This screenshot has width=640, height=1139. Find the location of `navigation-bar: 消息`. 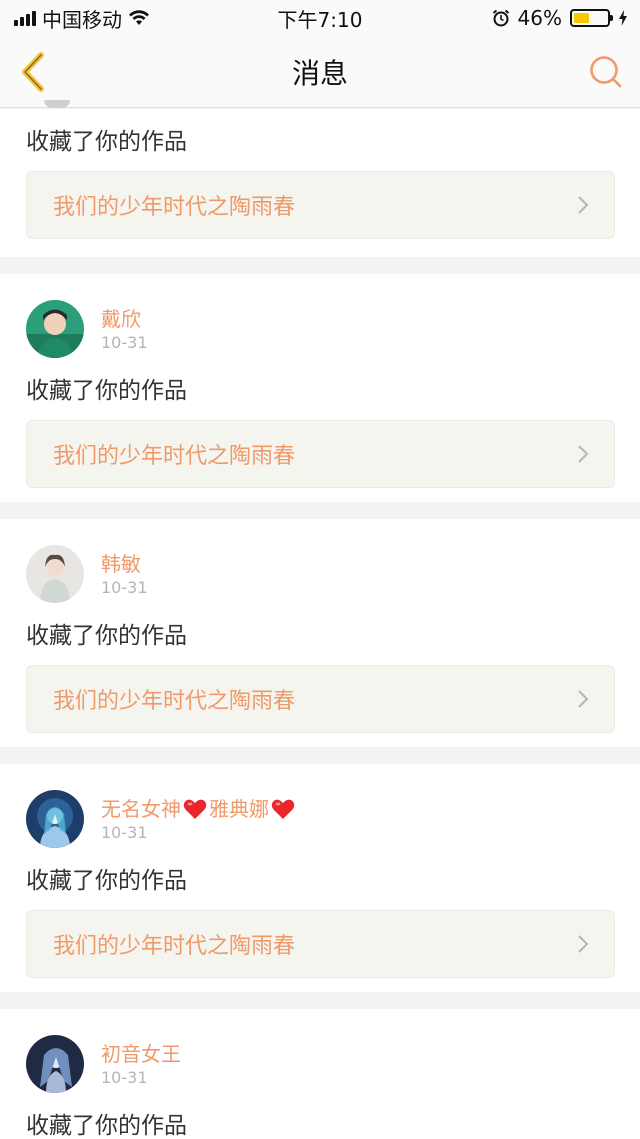

navigation-bar: 消息 is located at coordinates (320, 72).